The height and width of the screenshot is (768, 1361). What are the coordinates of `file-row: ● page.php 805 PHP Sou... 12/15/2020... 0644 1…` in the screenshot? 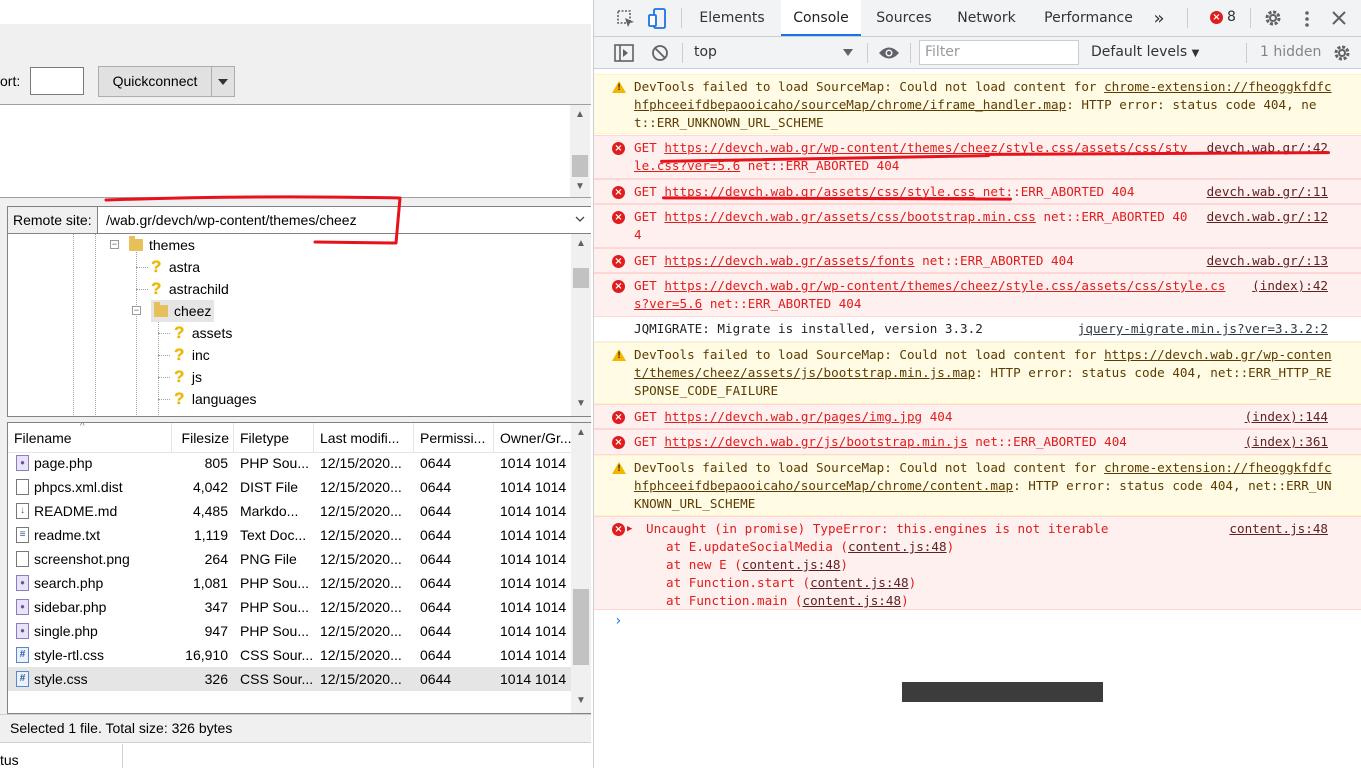 It's located at (290, 463).